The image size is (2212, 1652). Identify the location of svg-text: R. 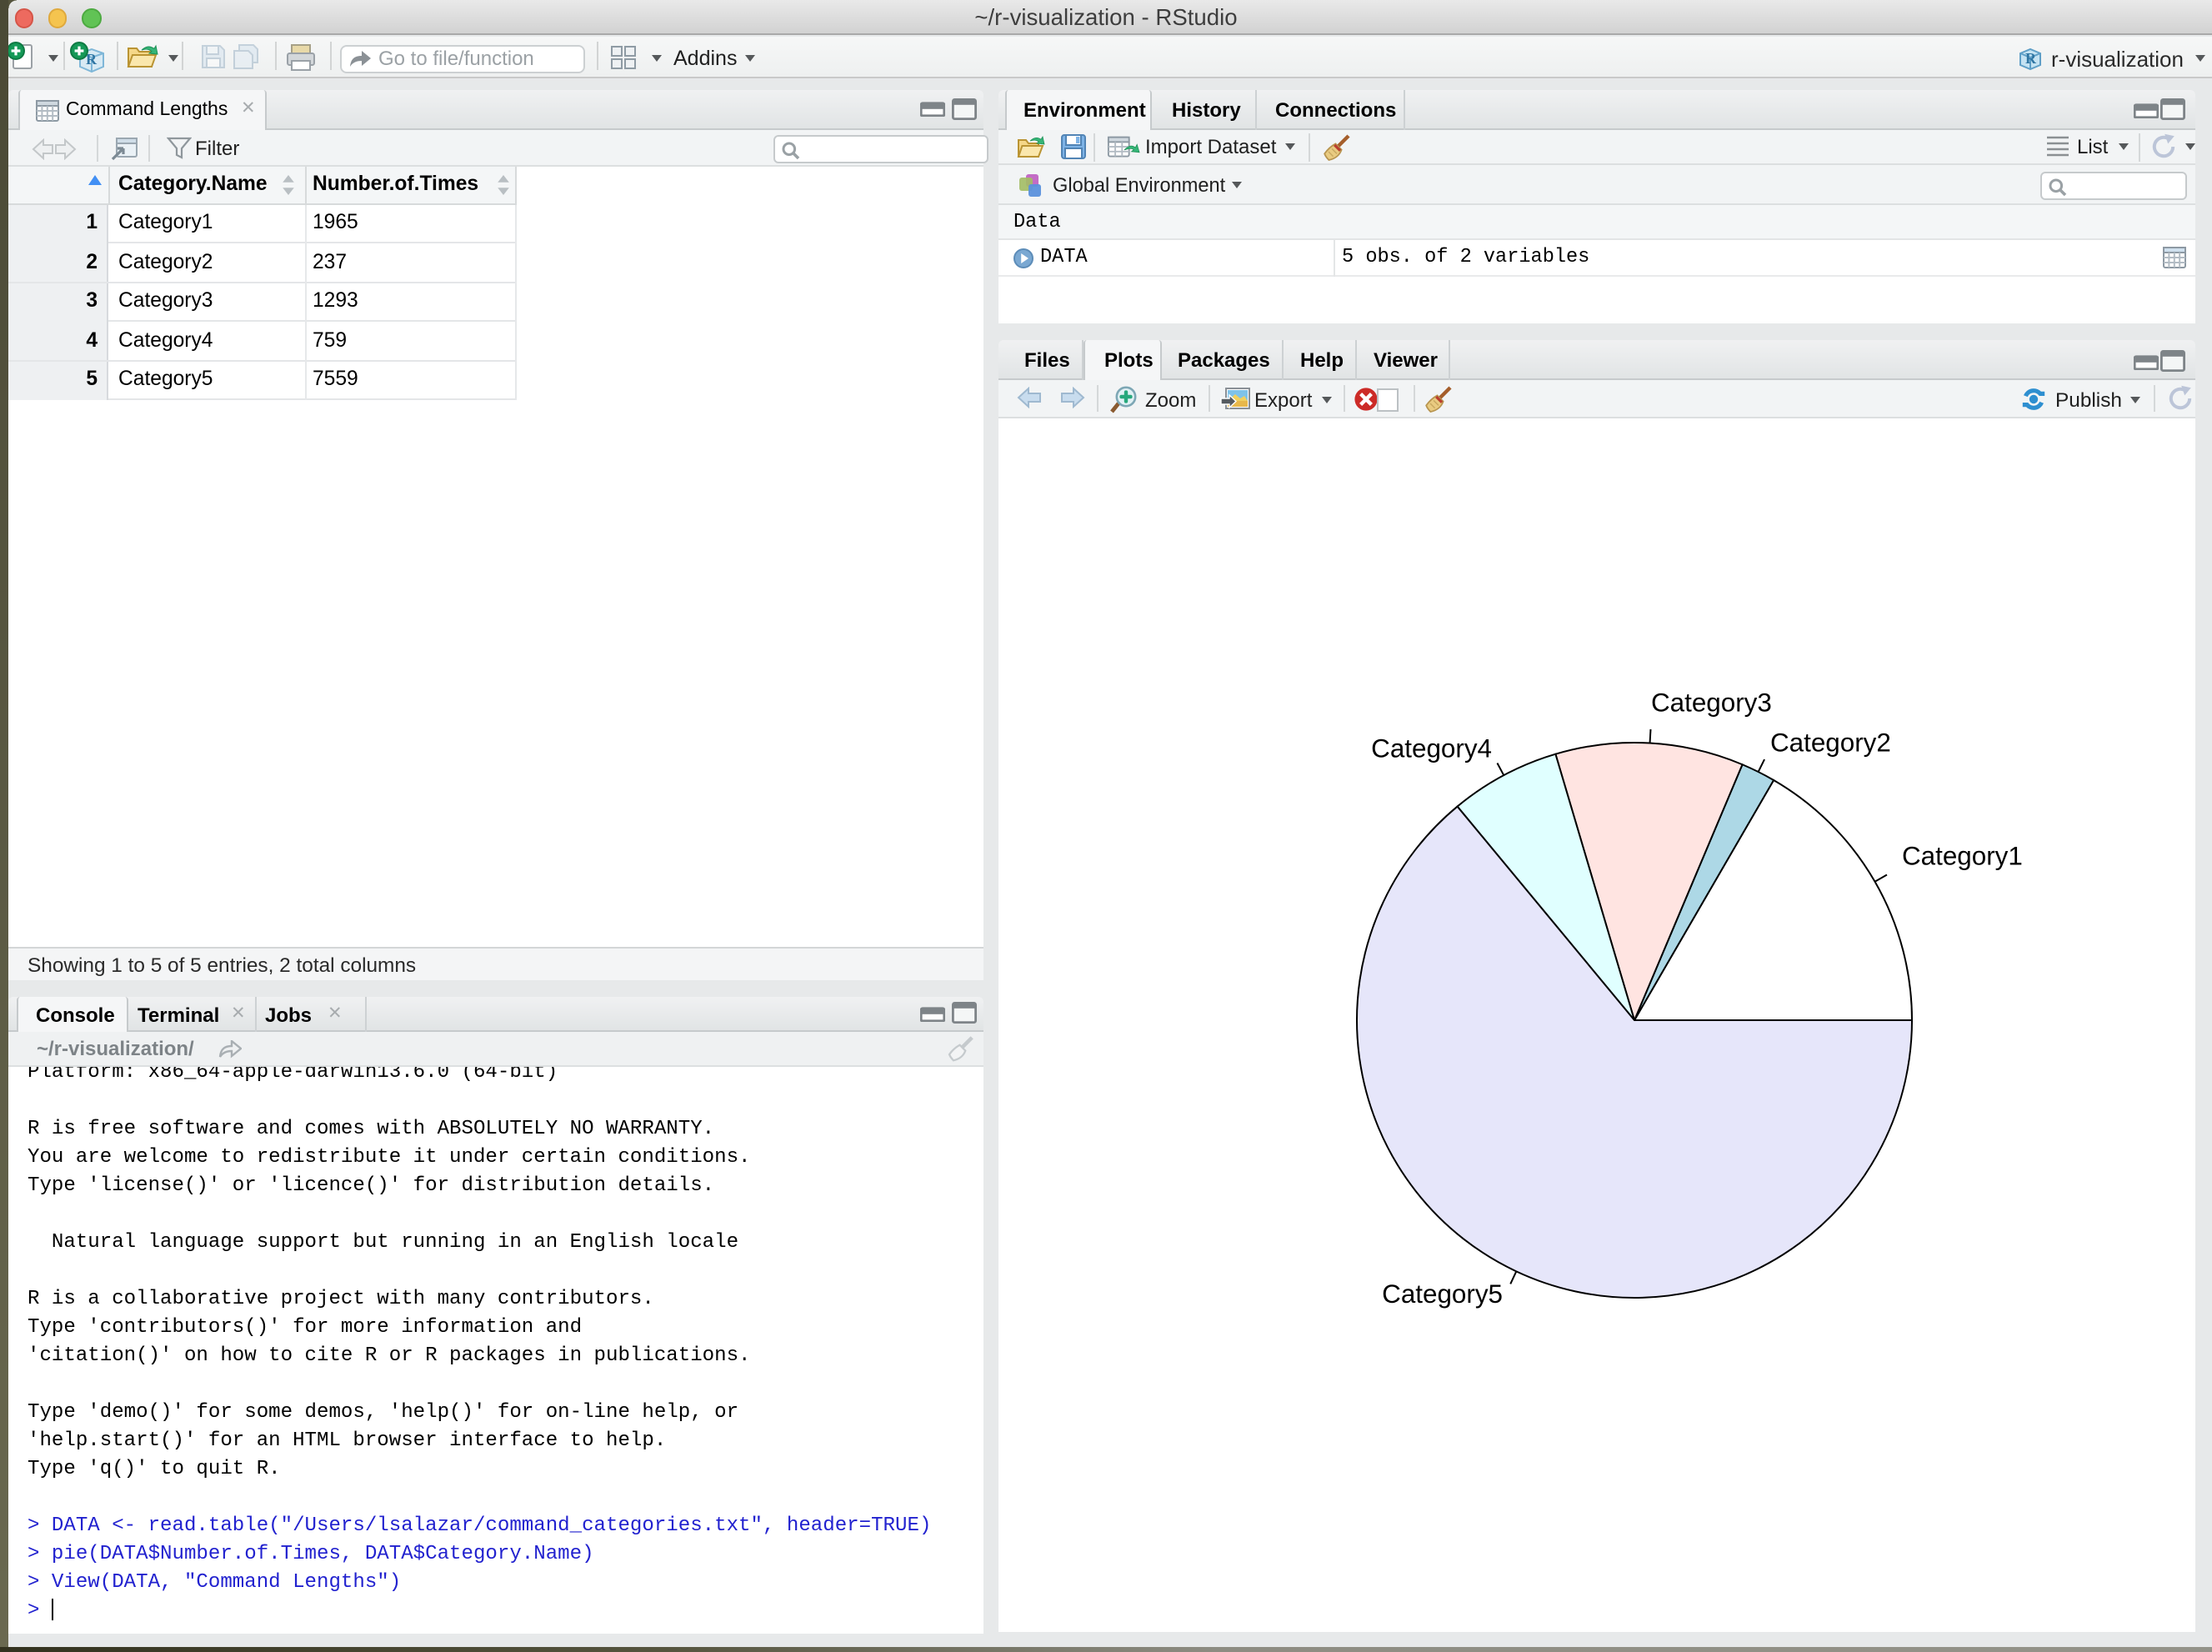
(2030, 57).